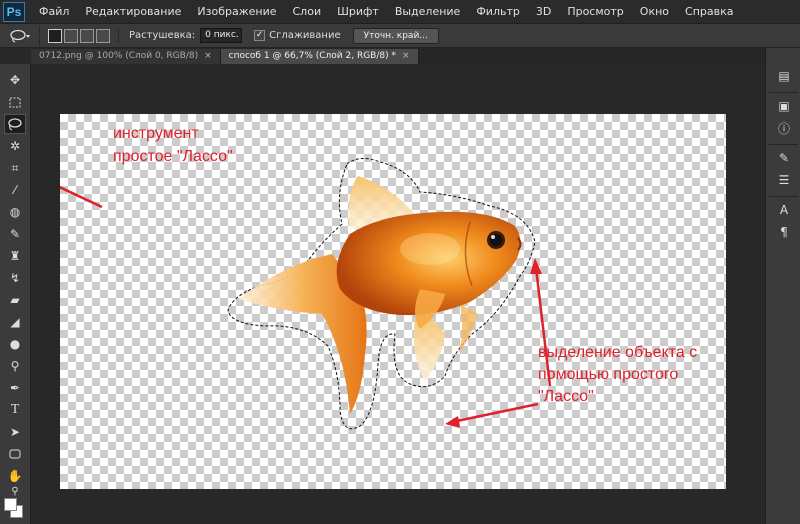 Image resolution: width=800 pixels, height=524 pixels. I want to click on menu-file: Файл, so click(54, 12).